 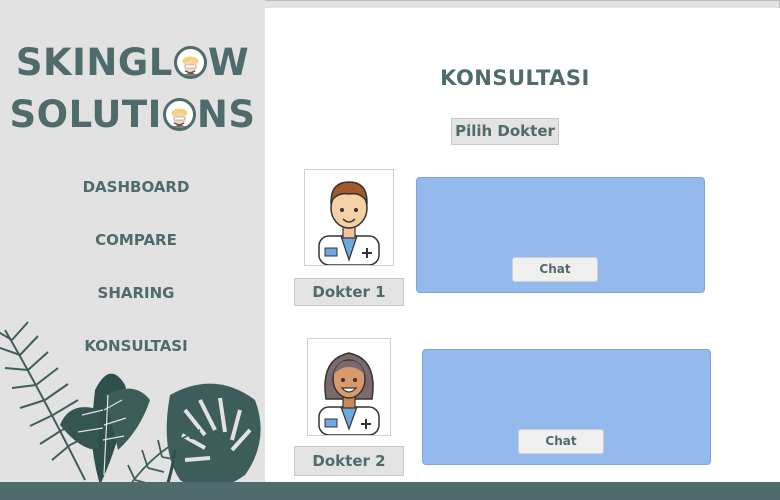 What do you see at coordinates (228, 62) in the screenshot?
I see `brand-text-part: W` at bounding box center [228, 62].